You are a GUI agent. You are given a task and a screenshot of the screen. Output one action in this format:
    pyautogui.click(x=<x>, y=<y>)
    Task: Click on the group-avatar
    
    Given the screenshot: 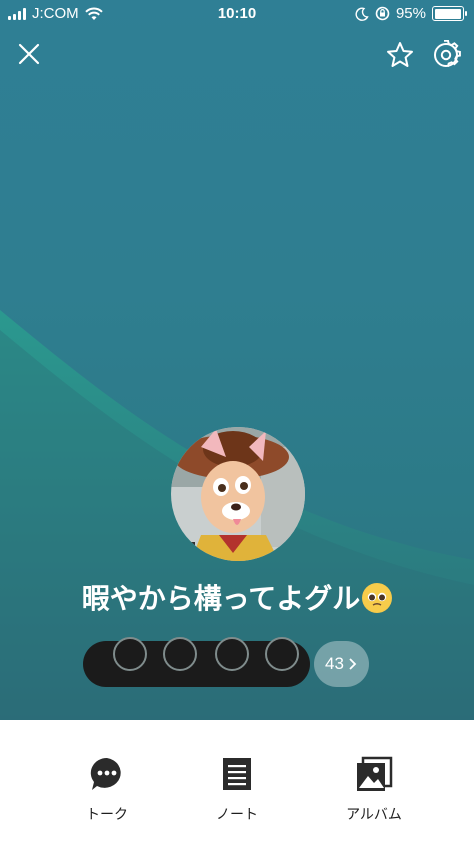 What is the action you would take?
    pyautogui.click(x=238, y=494)
    